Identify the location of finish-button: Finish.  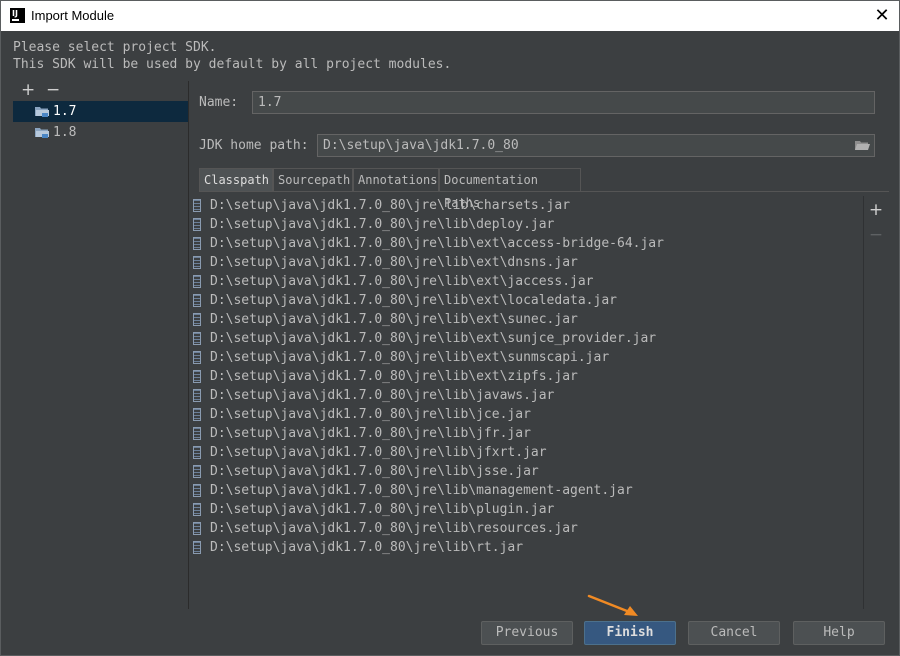
(630, 633).